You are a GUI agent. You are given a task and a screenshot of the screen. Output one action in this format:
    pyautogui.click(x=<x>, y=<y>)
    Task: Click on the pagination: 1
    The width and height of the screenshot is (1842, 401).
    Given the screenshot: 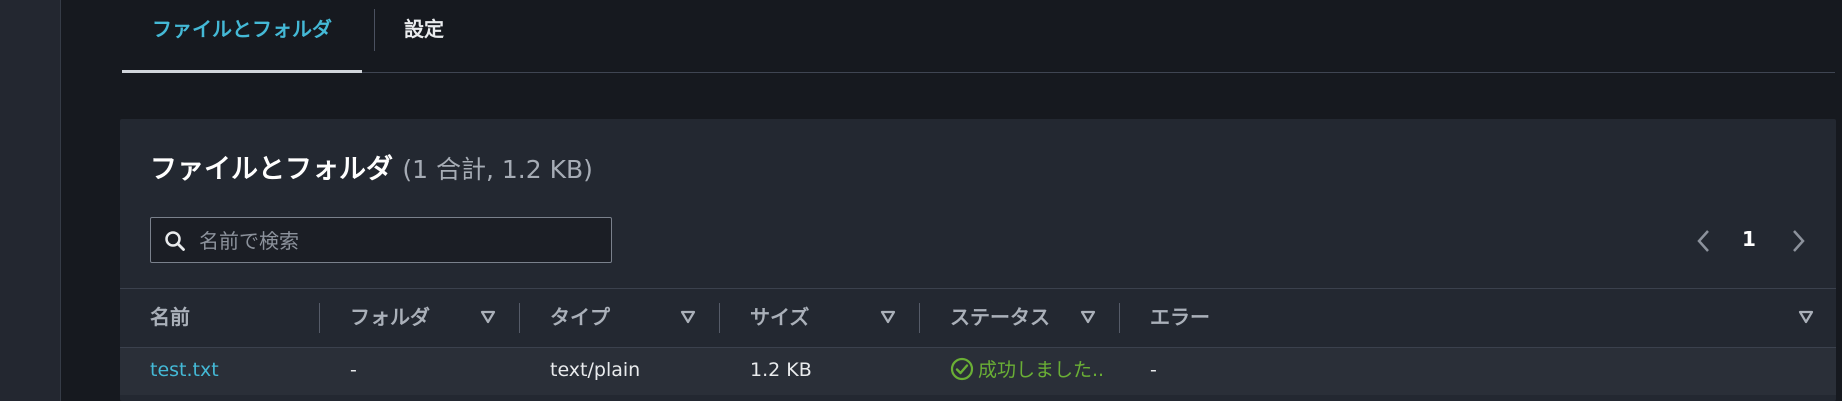 What is the action you would take?
    pyautogui.click(x=1751, y=240)
    